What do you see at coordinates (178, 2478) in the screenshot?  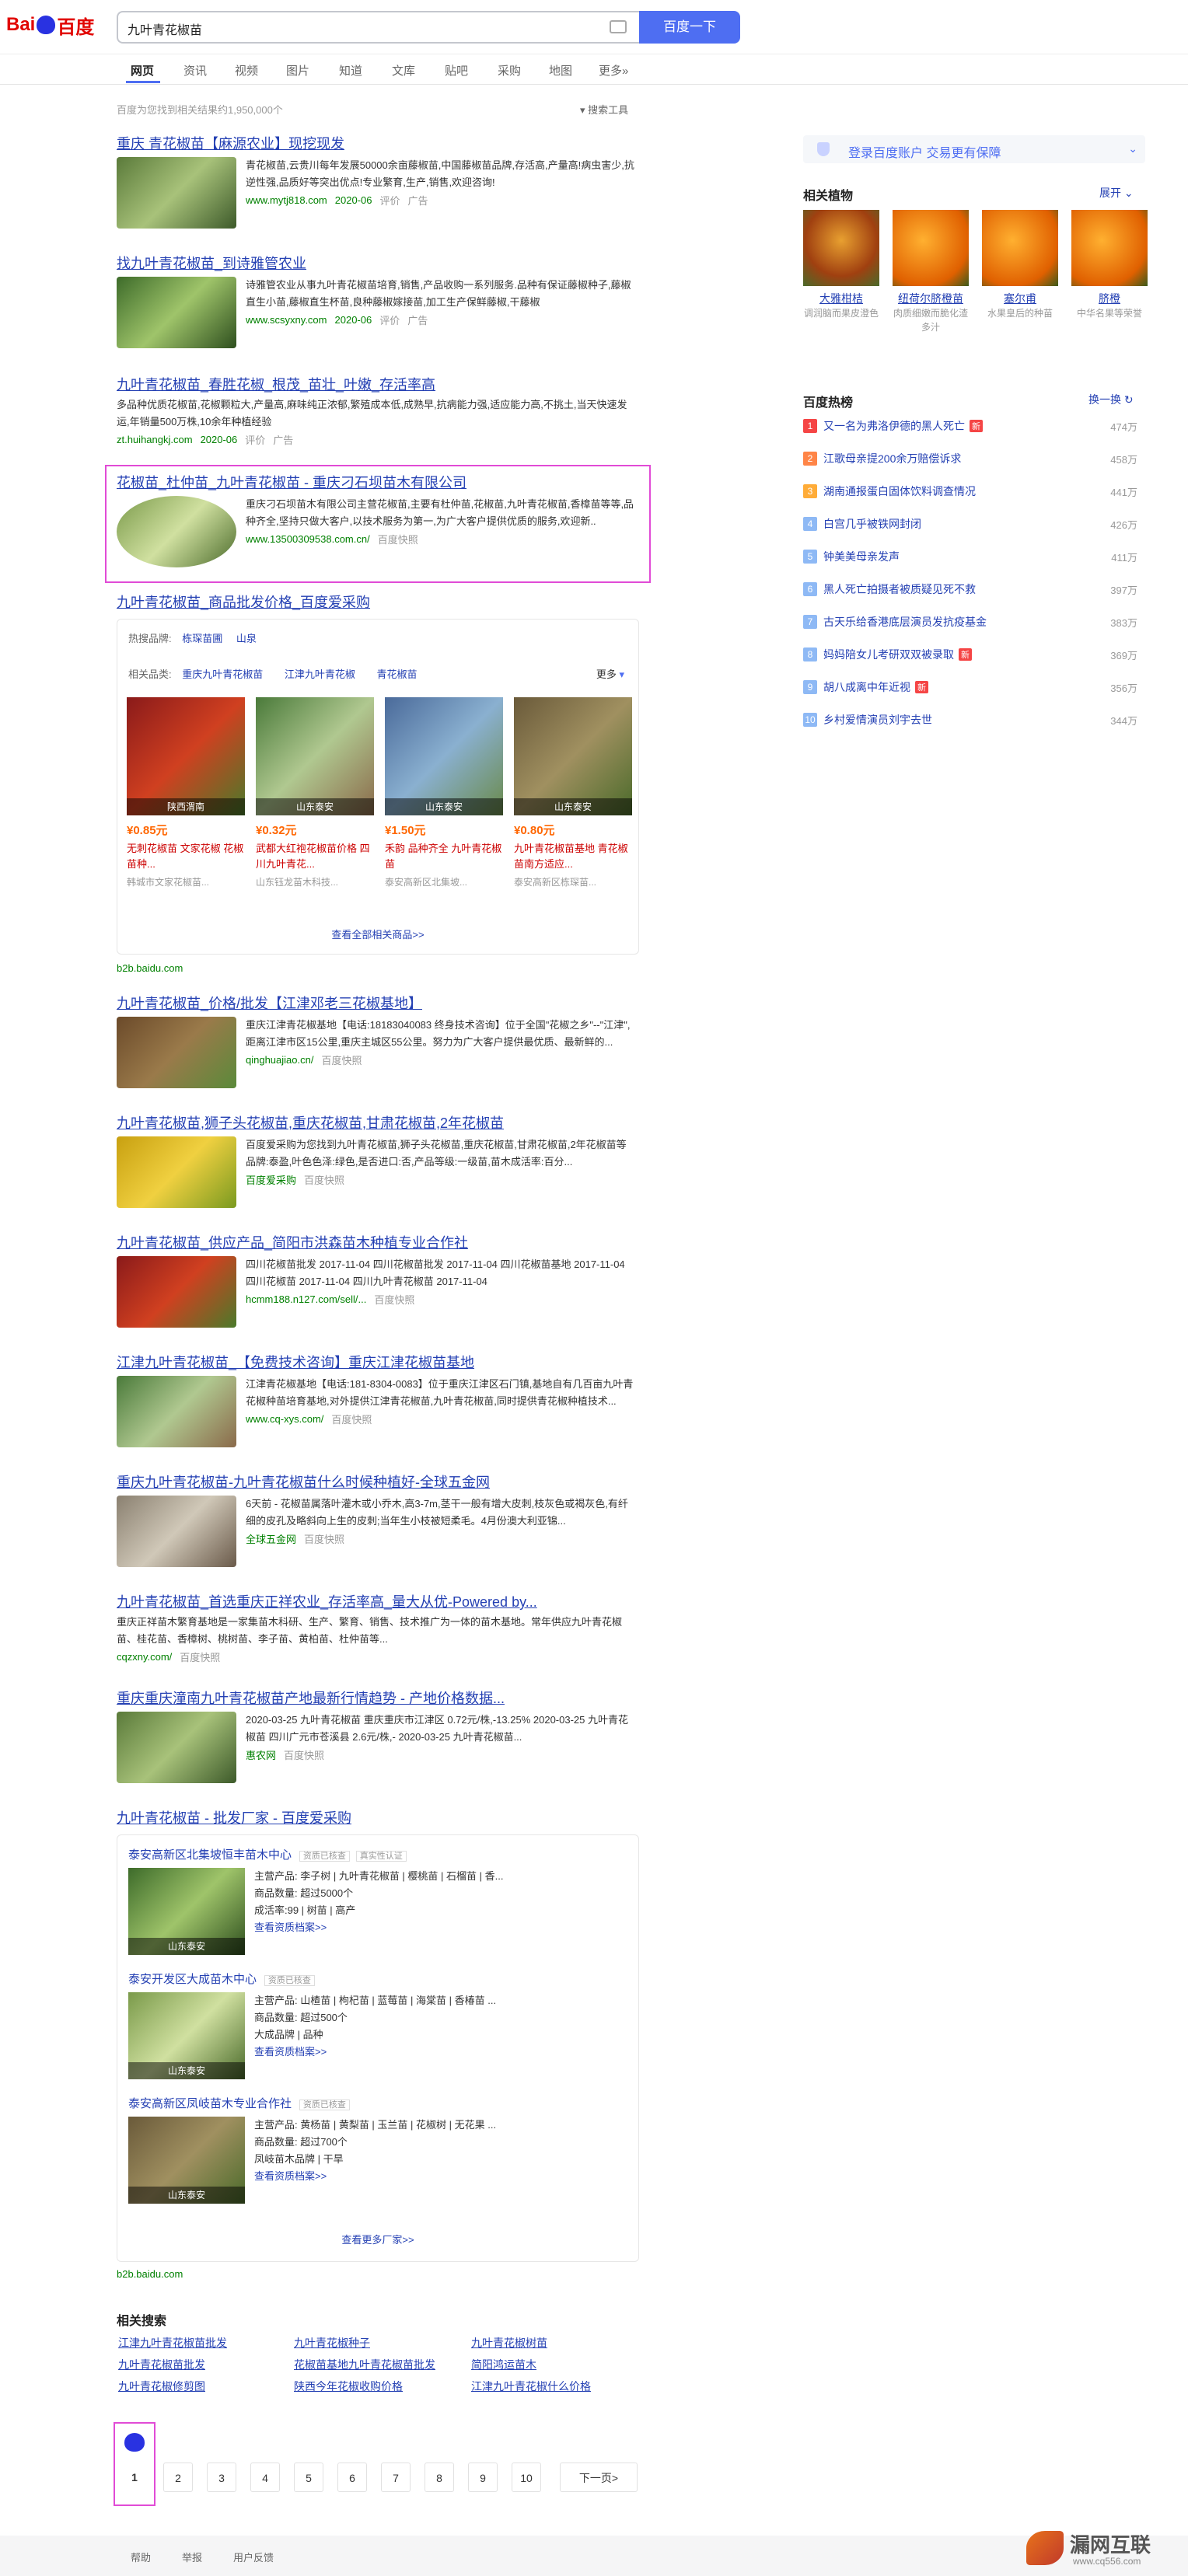 I see `page-2: 2` at bounding box center [178, 2478].